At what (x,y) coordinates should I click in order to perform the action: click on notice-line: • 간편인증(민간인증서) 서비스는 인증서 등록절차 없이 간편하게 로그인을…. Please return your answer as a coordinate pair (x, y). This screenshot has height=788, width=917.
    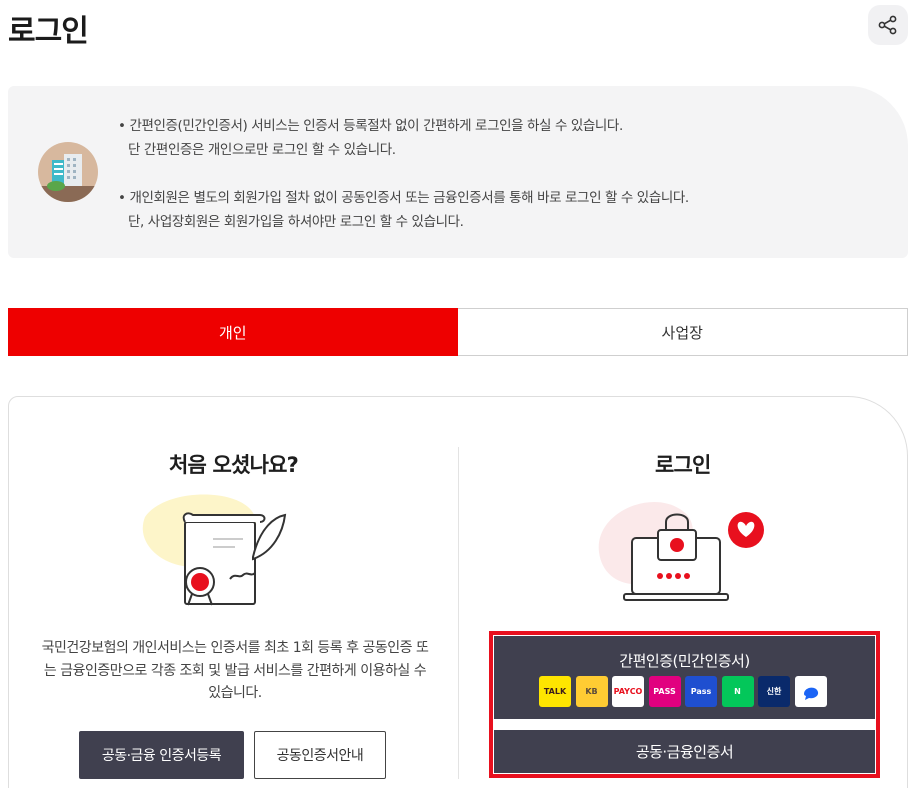
    Looking at the image, I should click on (370, 126).